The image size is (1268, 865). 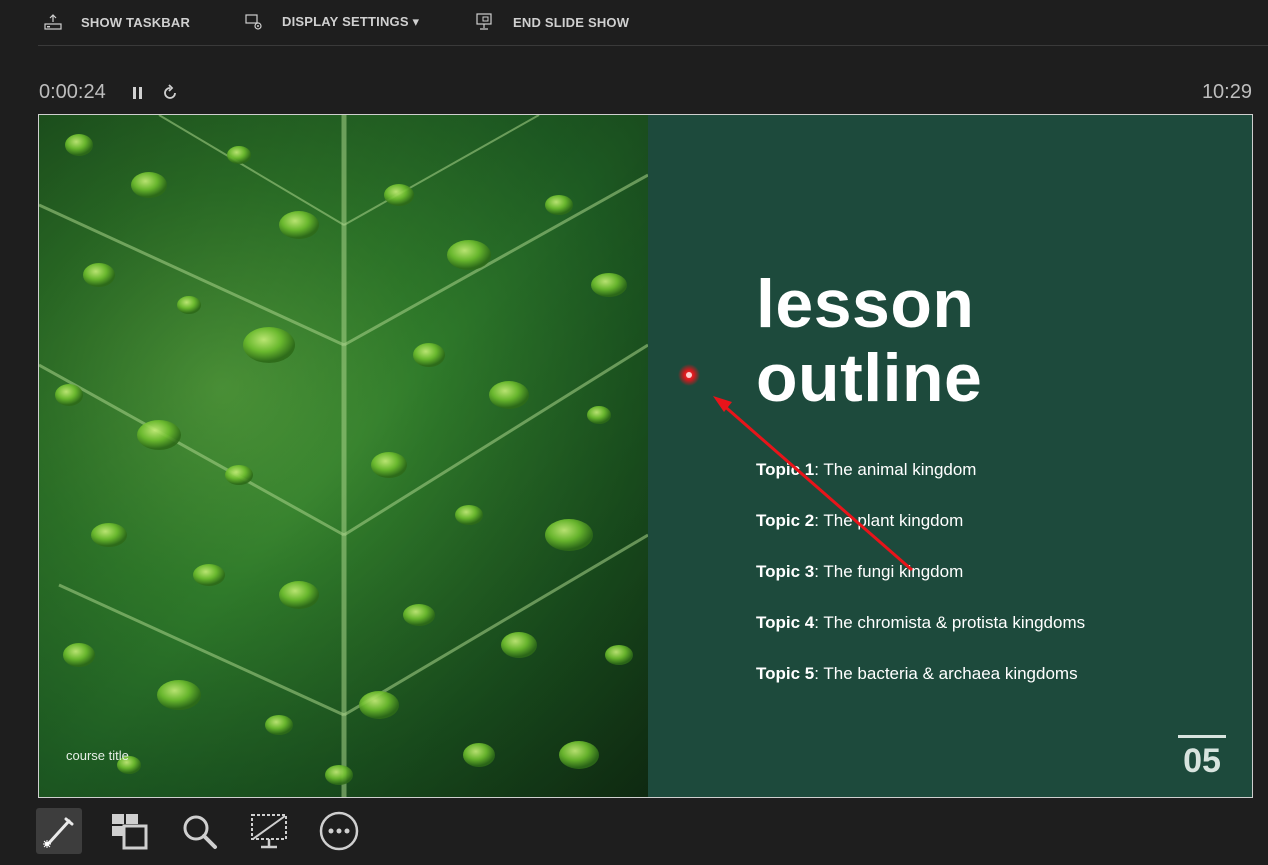 What do you see at coordinates (946, 673) in the screenshot?
I see `topic-text: : The bacteria & archaea kingdoms` at bounding box center [946, 673].